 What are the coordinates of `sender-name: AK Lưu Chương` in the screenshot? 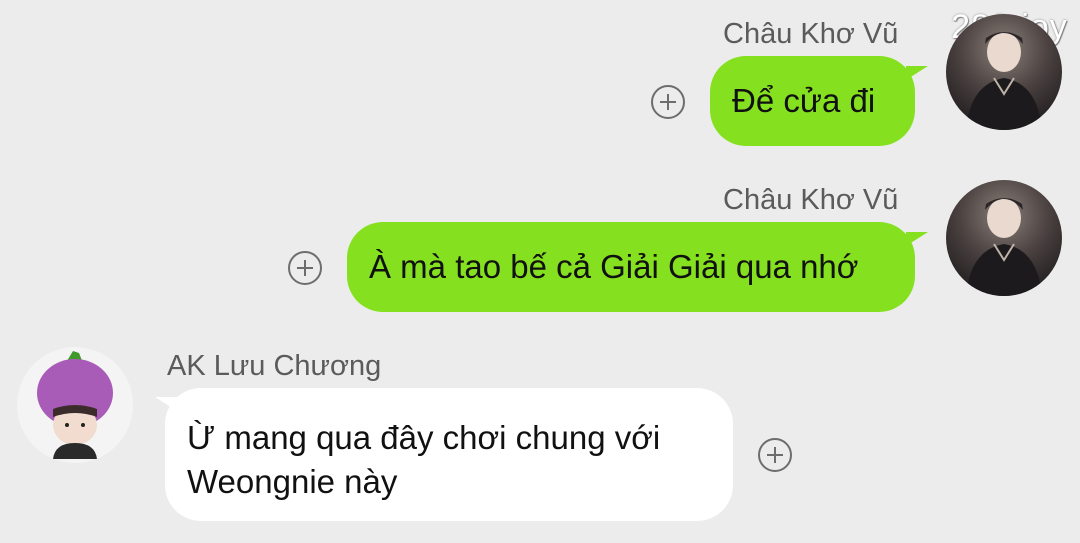 It's located at (274, 366).